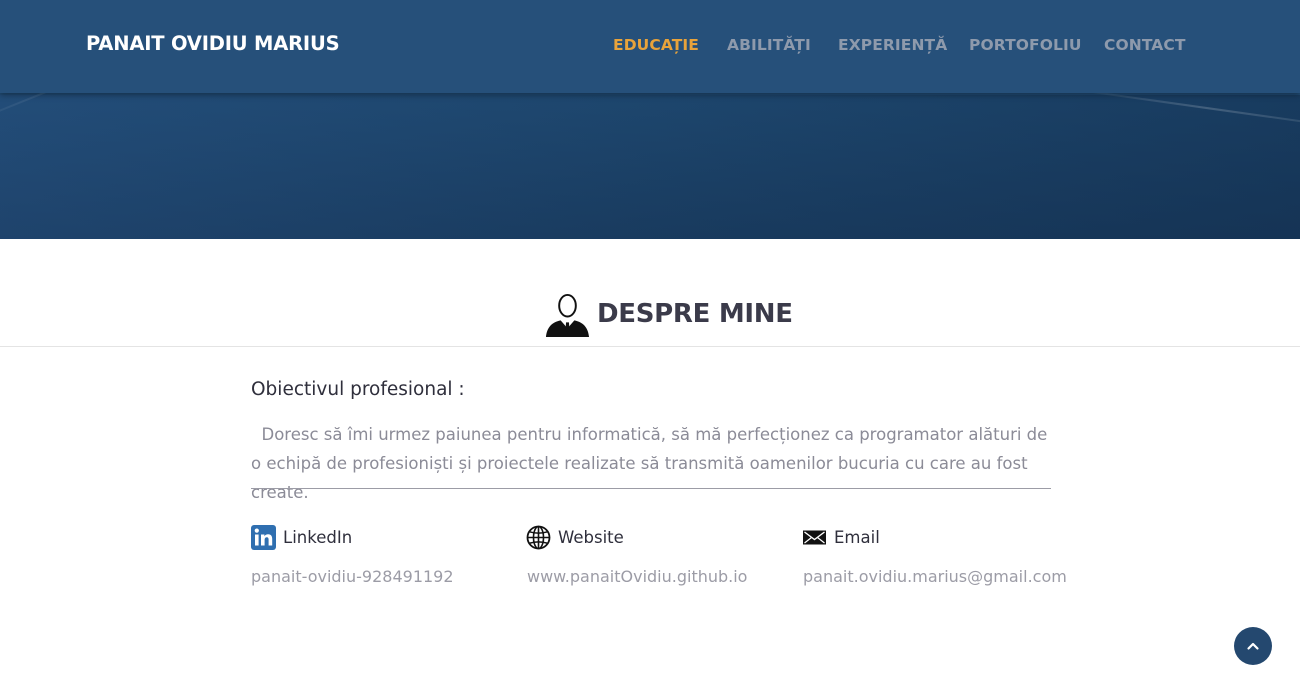 The image size is (1300, 700). What do you see at coordinates (567, 315) in the screenshot?
I see `person-suit-icon` at bounding box center [567, 315].